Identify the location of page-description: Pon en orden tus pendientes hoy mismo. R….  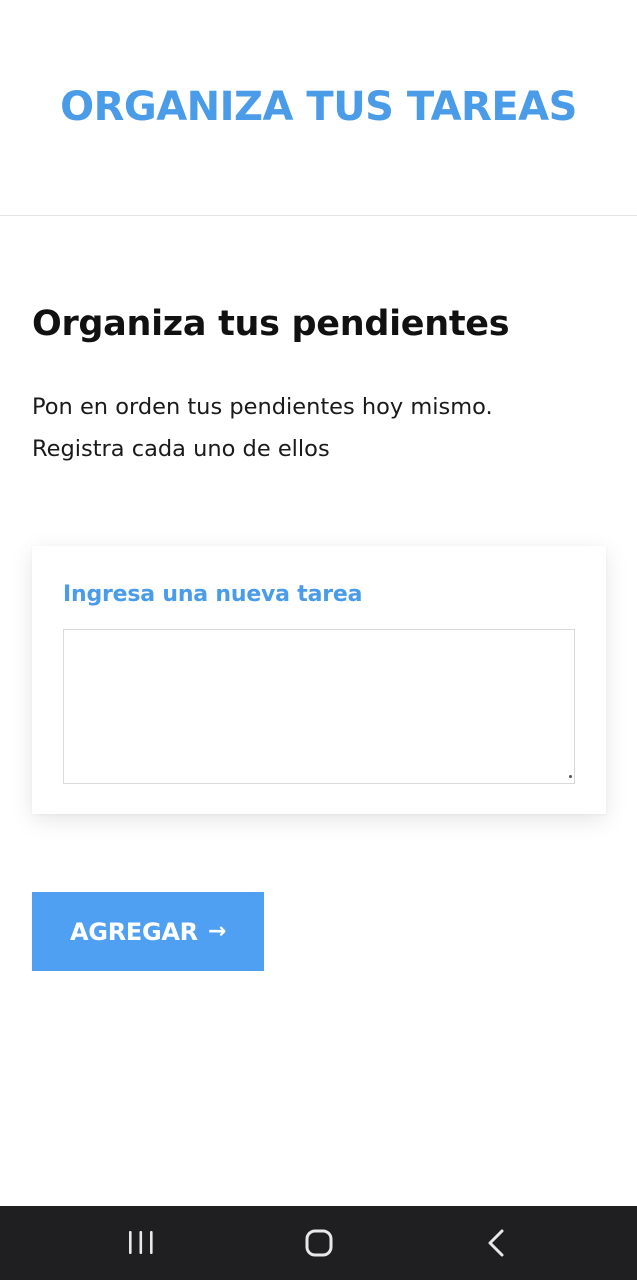
(322, 428).